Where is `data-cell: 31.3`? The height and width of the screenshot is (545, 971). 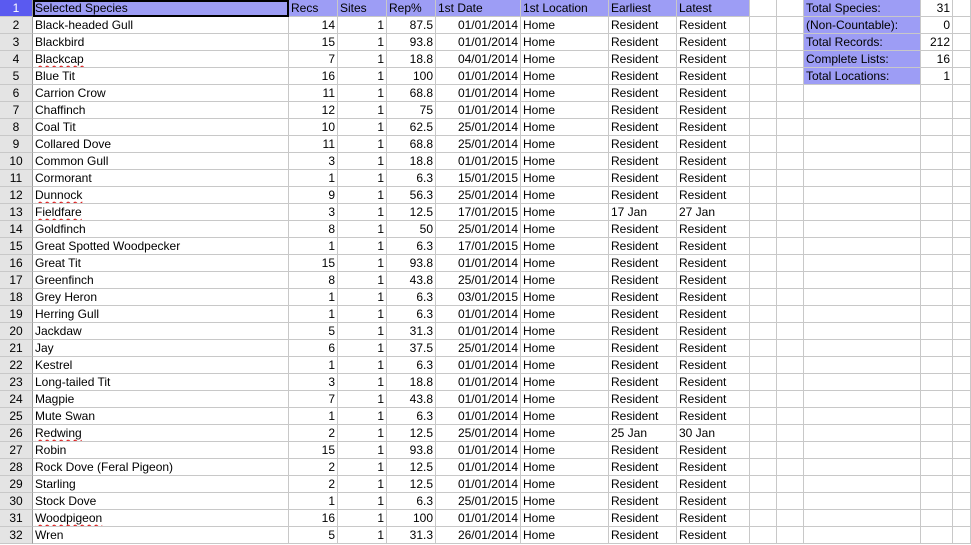
data-cell: 31.3 is located at coordinates (411, 535).